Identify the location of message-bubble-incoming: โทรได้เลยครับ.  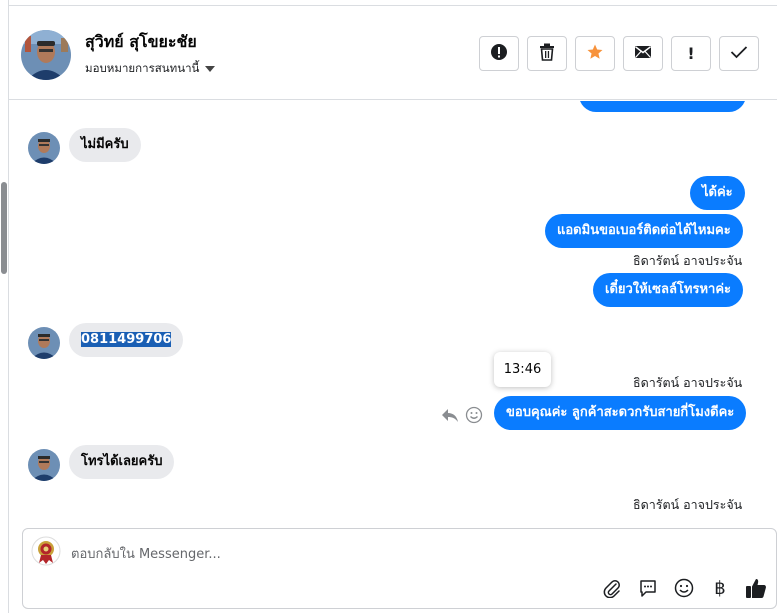
(122, 462).